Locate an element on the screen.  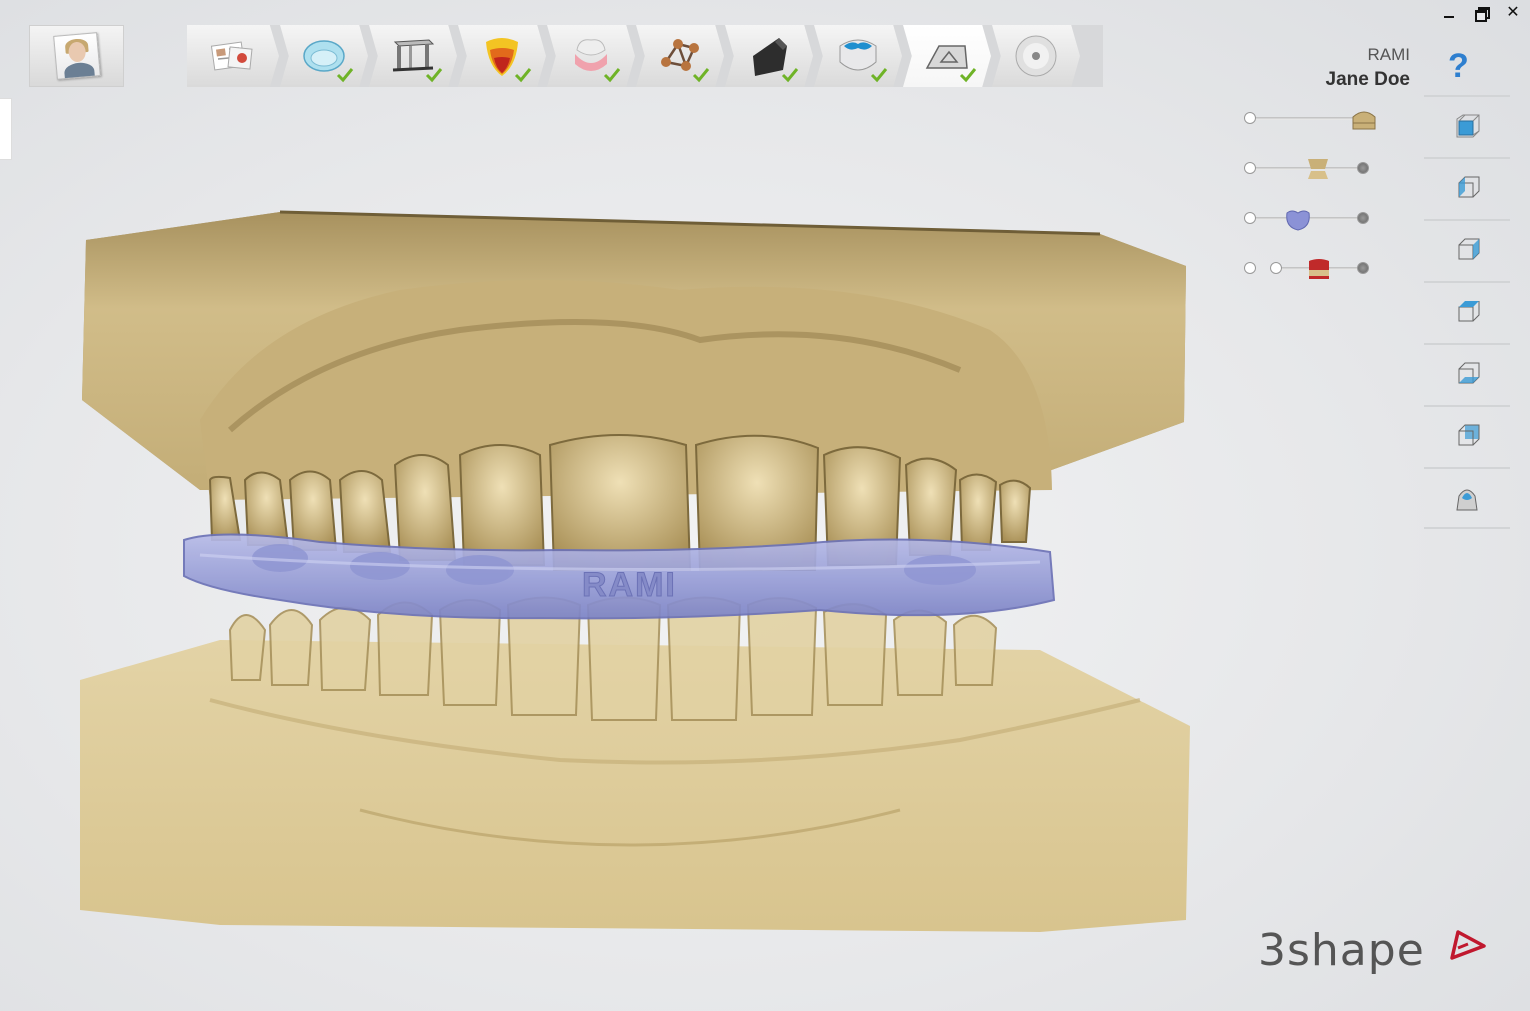
cube-top-icon is located at coordinates (1469, 311).